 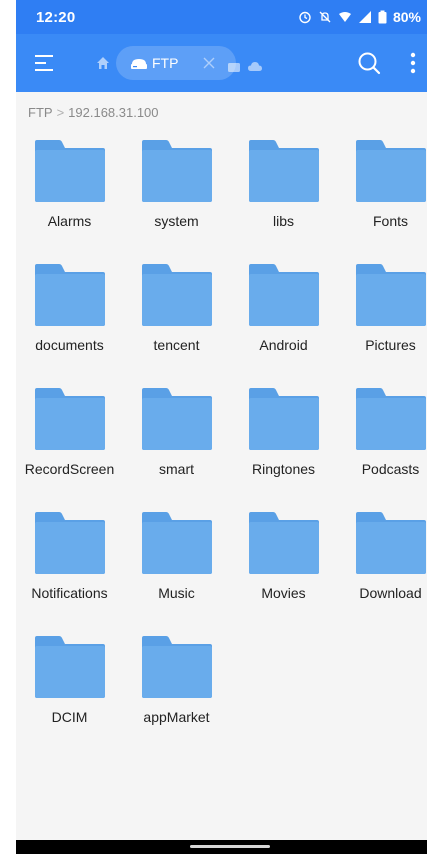 I want to click on folder-name: smart, so click(x=176, y=469).